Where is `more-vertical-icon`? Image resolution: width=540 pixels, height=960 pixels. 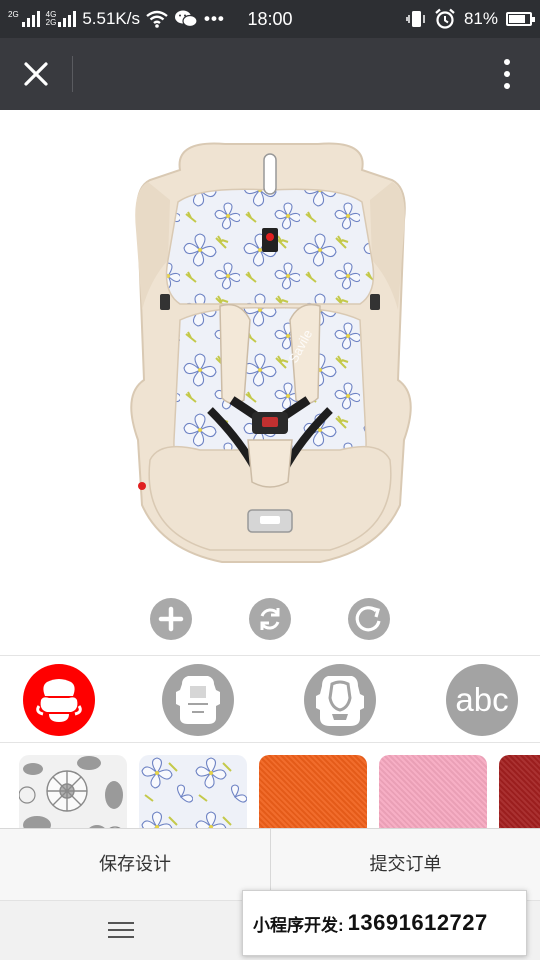
more-vertical-icon is located at coordinates (507, 74).